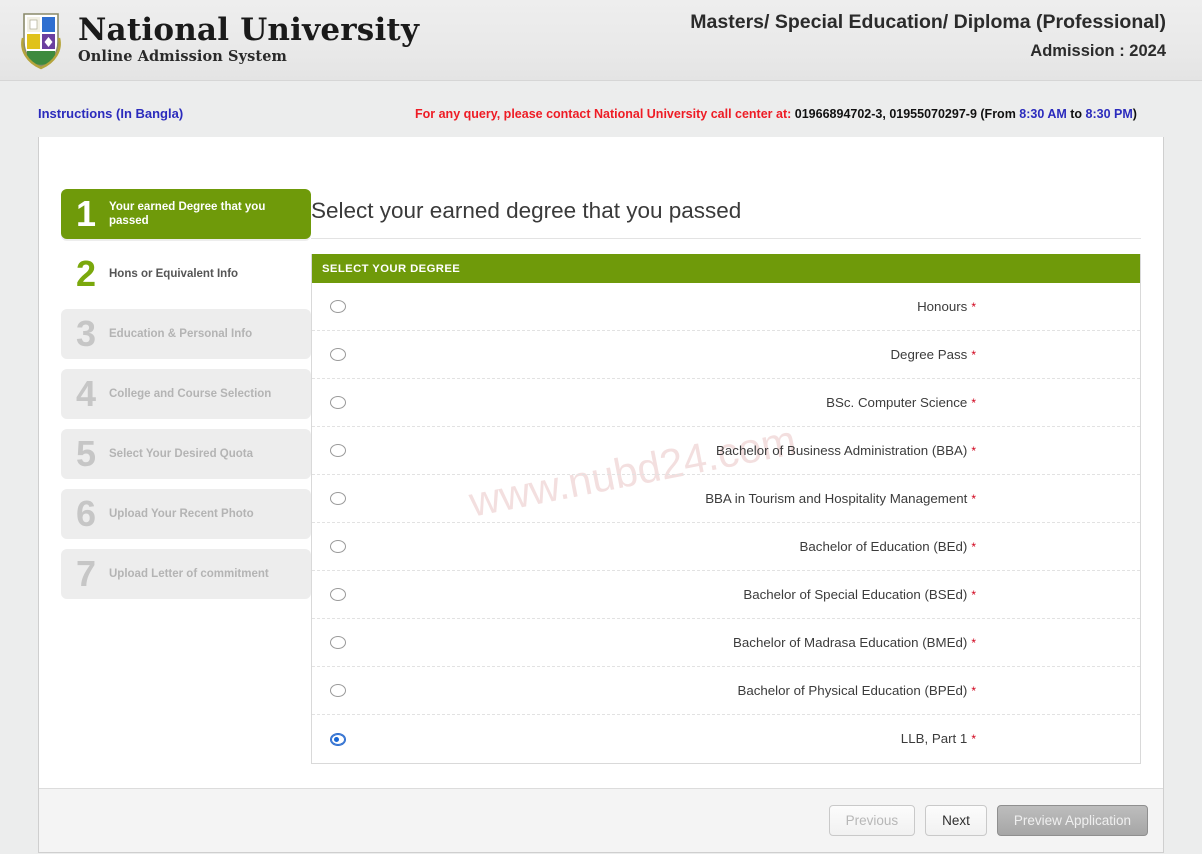  What do you see at coordinates (181, 514) in the screenshot?
I see `step-label: Upload Your Recent Photo` at bounding box center [181, 514].